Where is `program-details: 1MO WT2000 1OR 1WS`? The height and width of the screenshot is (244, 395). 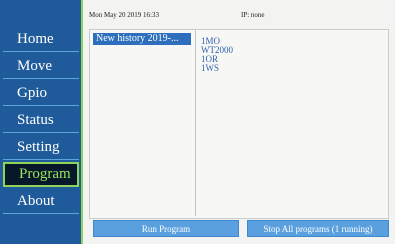
program-details: 1MO WT2000 1OR 1WS is located at coordinates (291, 55).